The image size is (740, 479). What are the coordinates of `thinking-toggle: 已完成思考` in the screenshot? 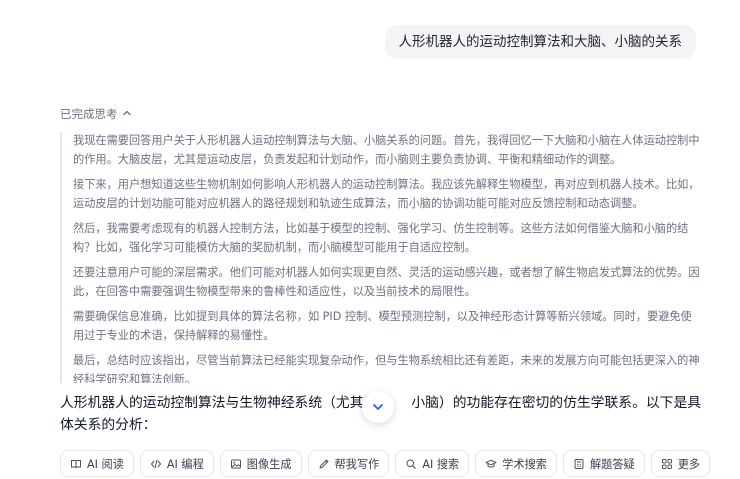 It's located at (96, 114).